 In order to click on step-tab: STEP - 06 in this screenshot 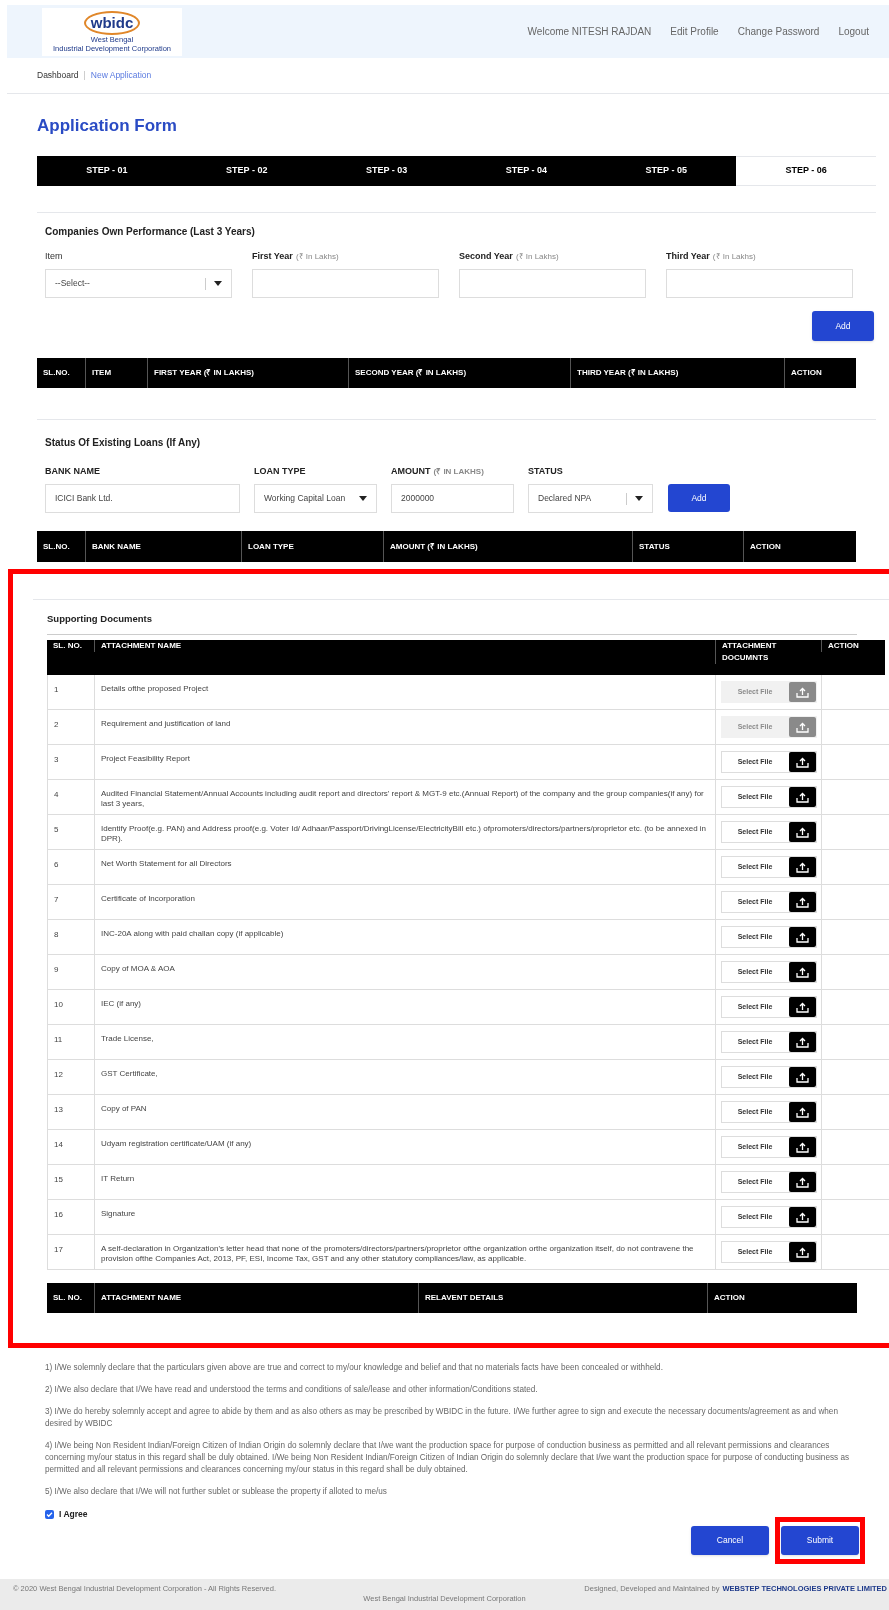, I will do `click(806, 171)`.